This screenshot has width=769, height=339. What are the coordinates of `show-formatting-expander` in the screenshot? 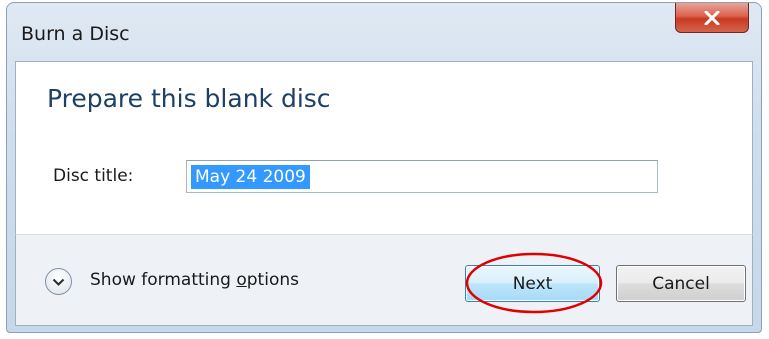 It's located at (58, 281).